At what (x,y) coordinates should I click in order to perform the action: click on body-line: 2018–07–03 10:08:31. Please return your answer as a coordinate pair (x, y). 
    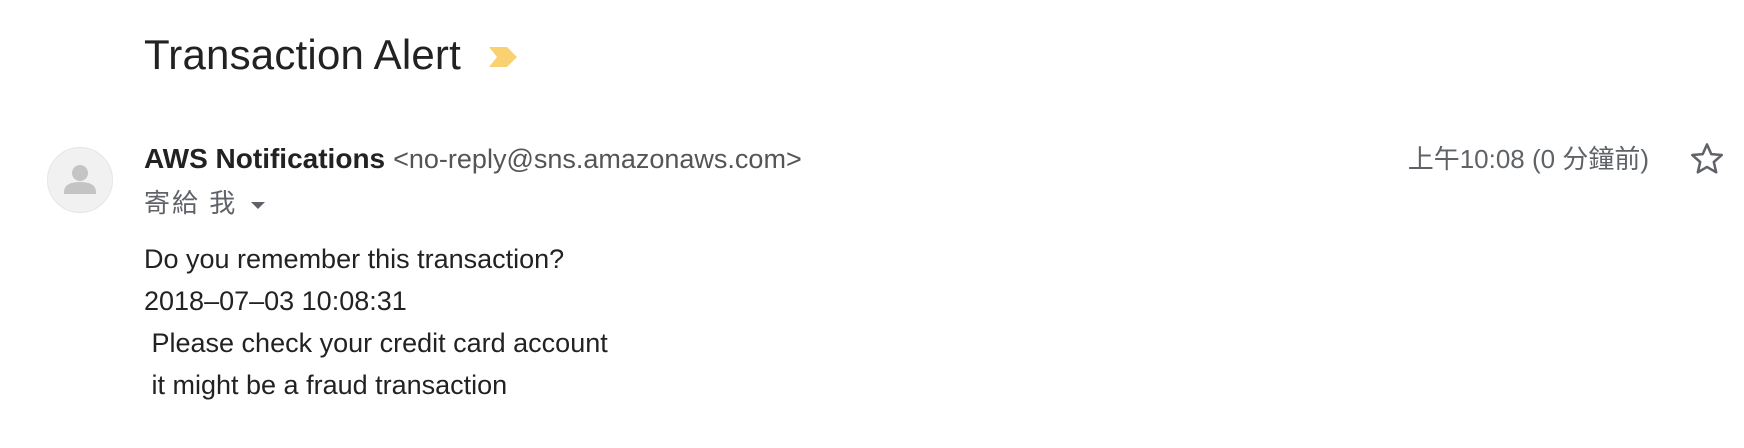
    Looking at the image, I should click on (275, 301).